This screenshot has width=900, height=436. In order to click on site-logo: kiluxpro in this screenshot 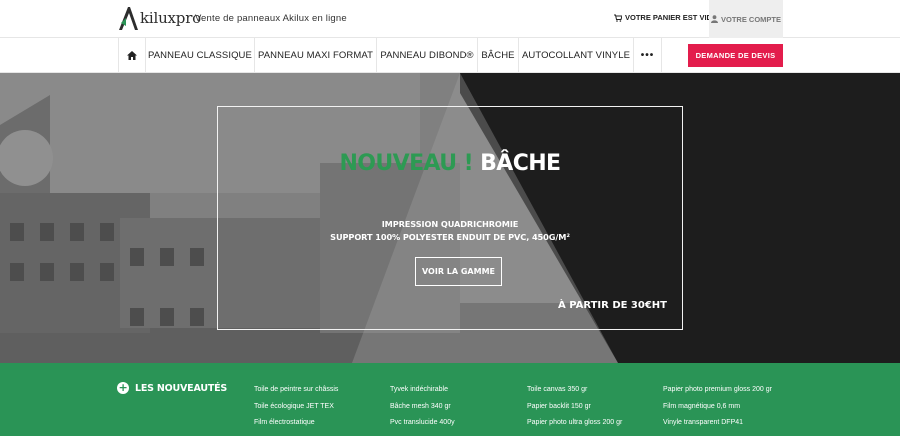, I will do `click(159, 18)`.